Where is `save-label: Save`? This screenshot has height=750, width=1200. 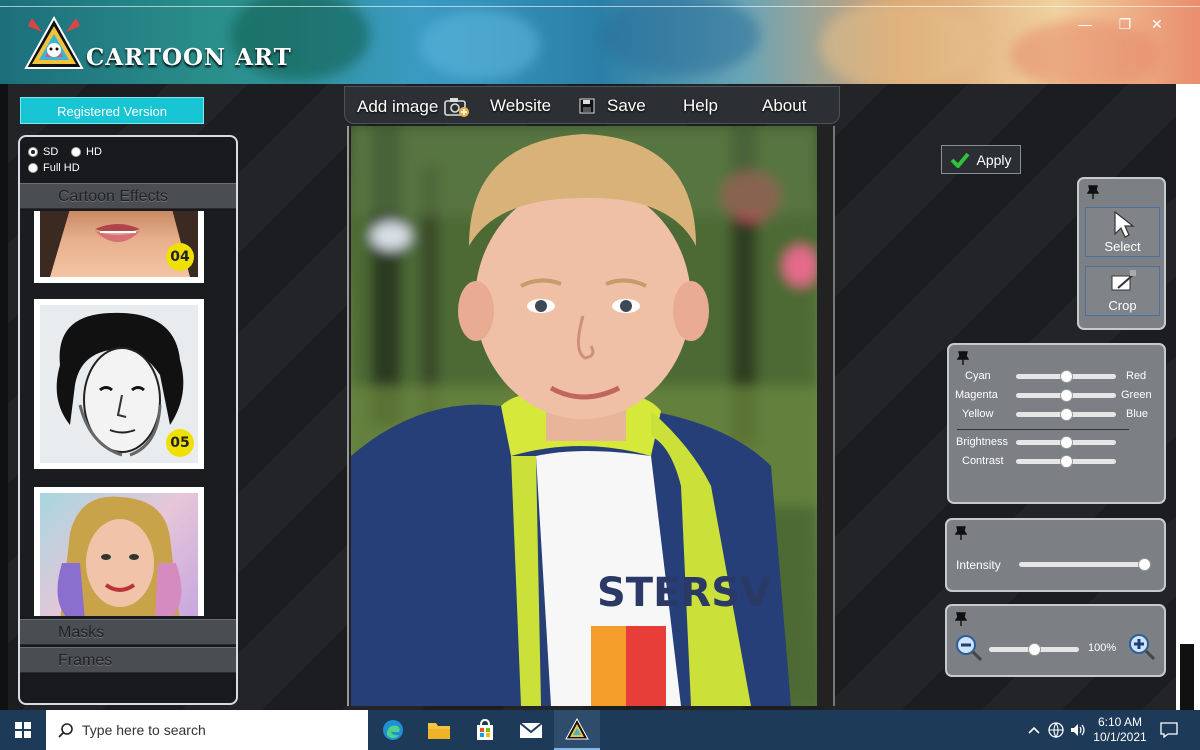 save-label: Save is located at coordinates (626, 105).